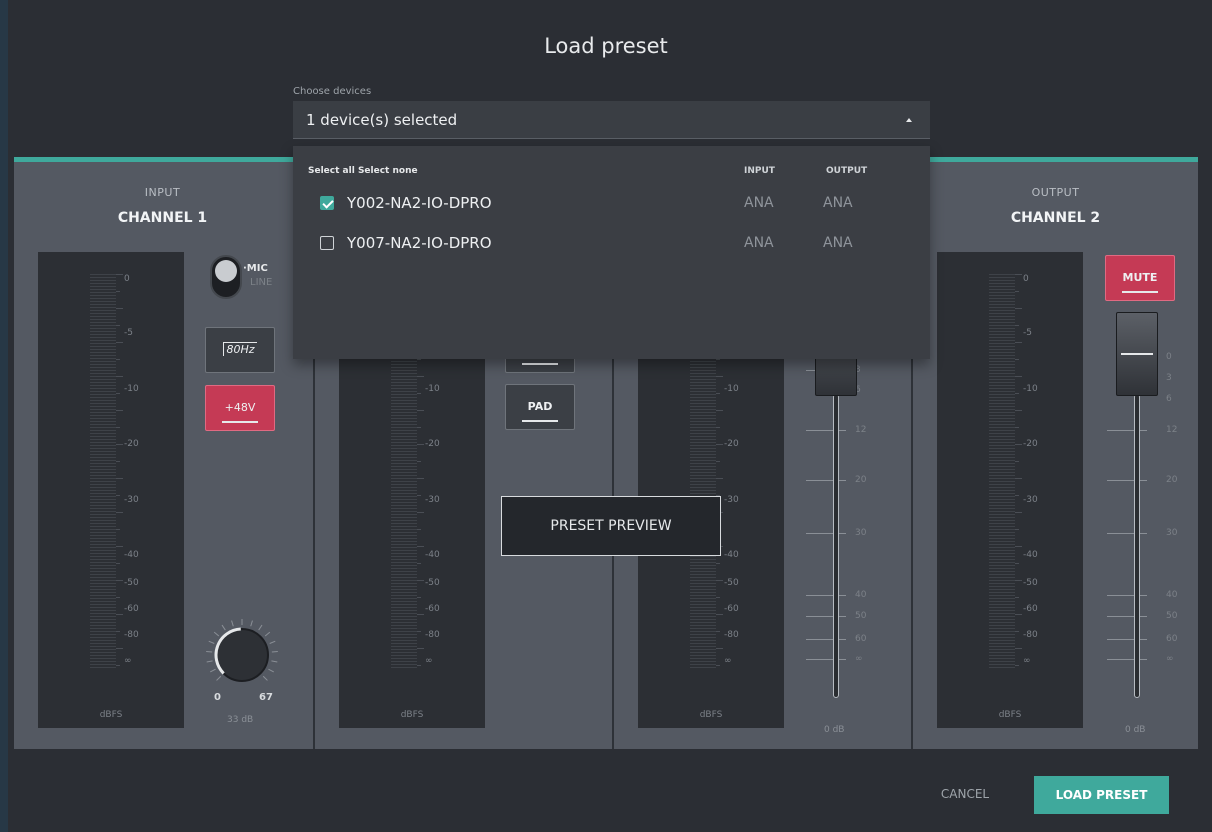 This screenshot has height=832, width=1212. What do you see at coordinates (240, 408) in the screenshot?
I see `phantom-power-button: +48V` at bounding box center [240, 408].